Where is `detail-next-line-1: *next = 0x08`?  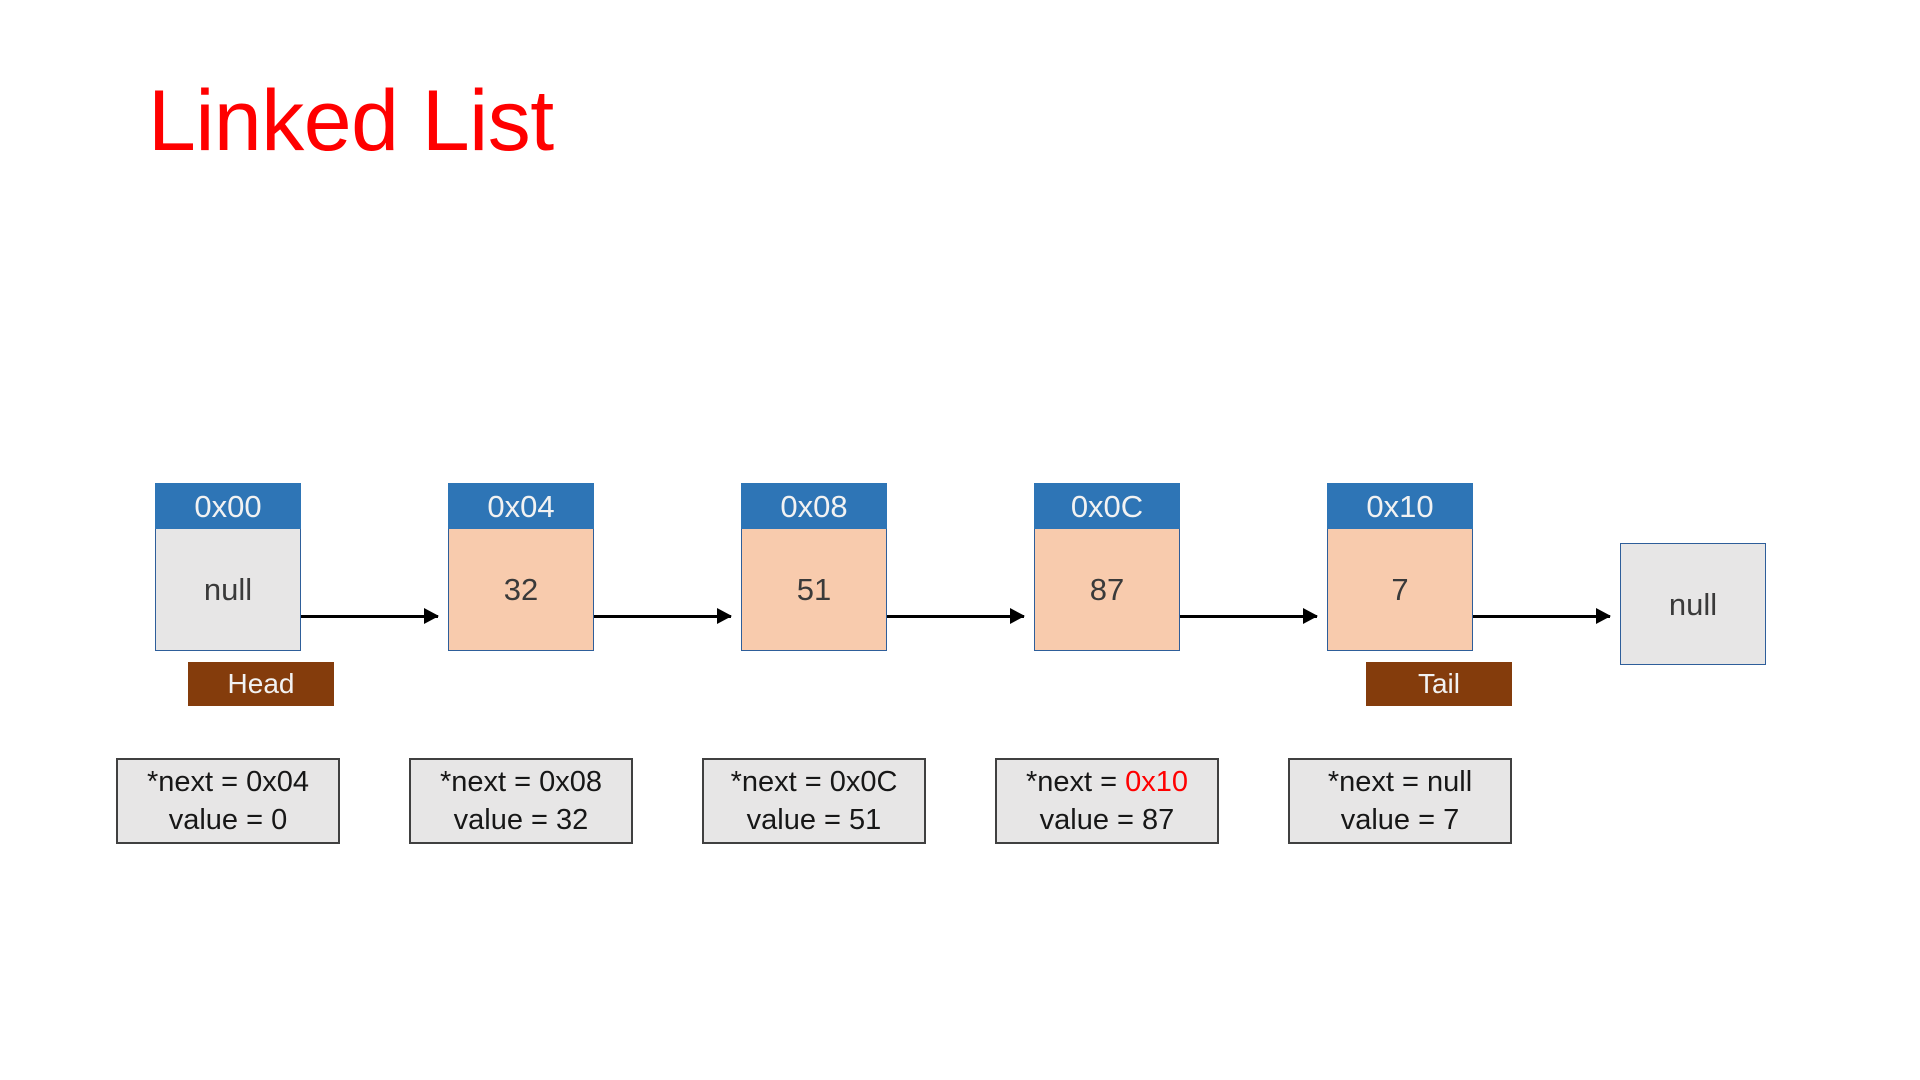 detail-next-line-1: *next = 0x08 is located at coordinates (521, 782).